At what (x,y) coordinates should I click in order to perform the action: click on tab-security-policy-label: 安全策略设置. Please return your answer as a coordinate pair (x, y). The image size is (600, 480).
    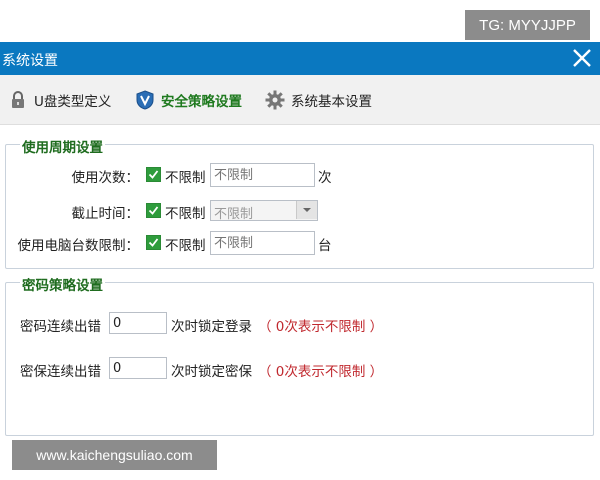
    Looking at the image, I should click on (201, 101).